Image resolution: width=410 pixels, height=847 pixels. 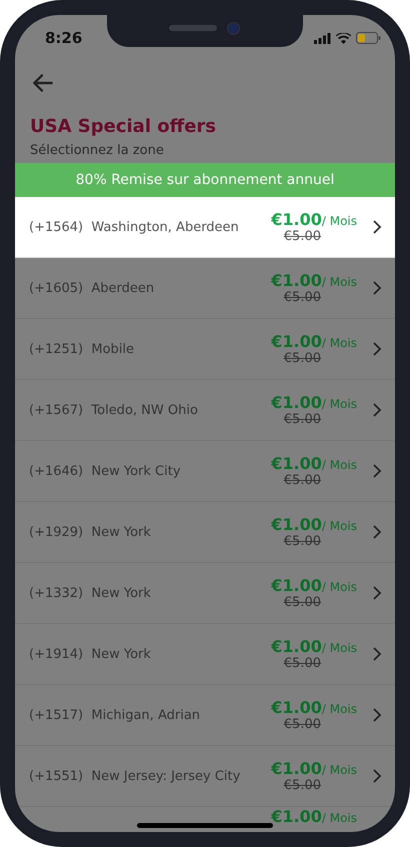 I want to click on zone-name: (+1517) Michigan, Adrian, so click(x=115, y=715).